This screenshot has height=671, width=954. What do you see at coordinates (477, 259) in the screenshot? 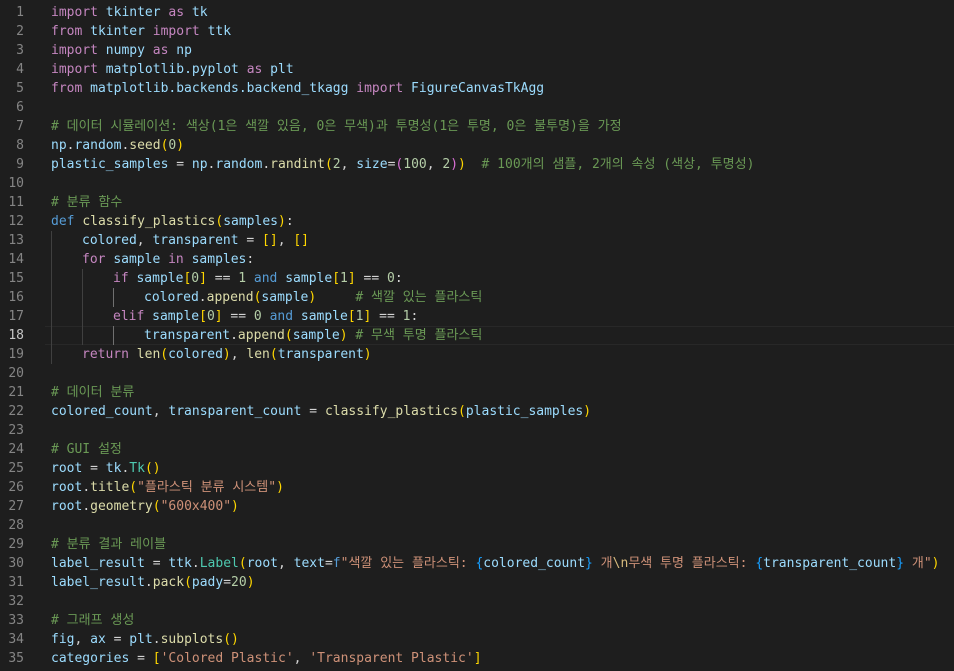
I see `code-line: 14 for sample in samples:` at bounding box center [477, 259].